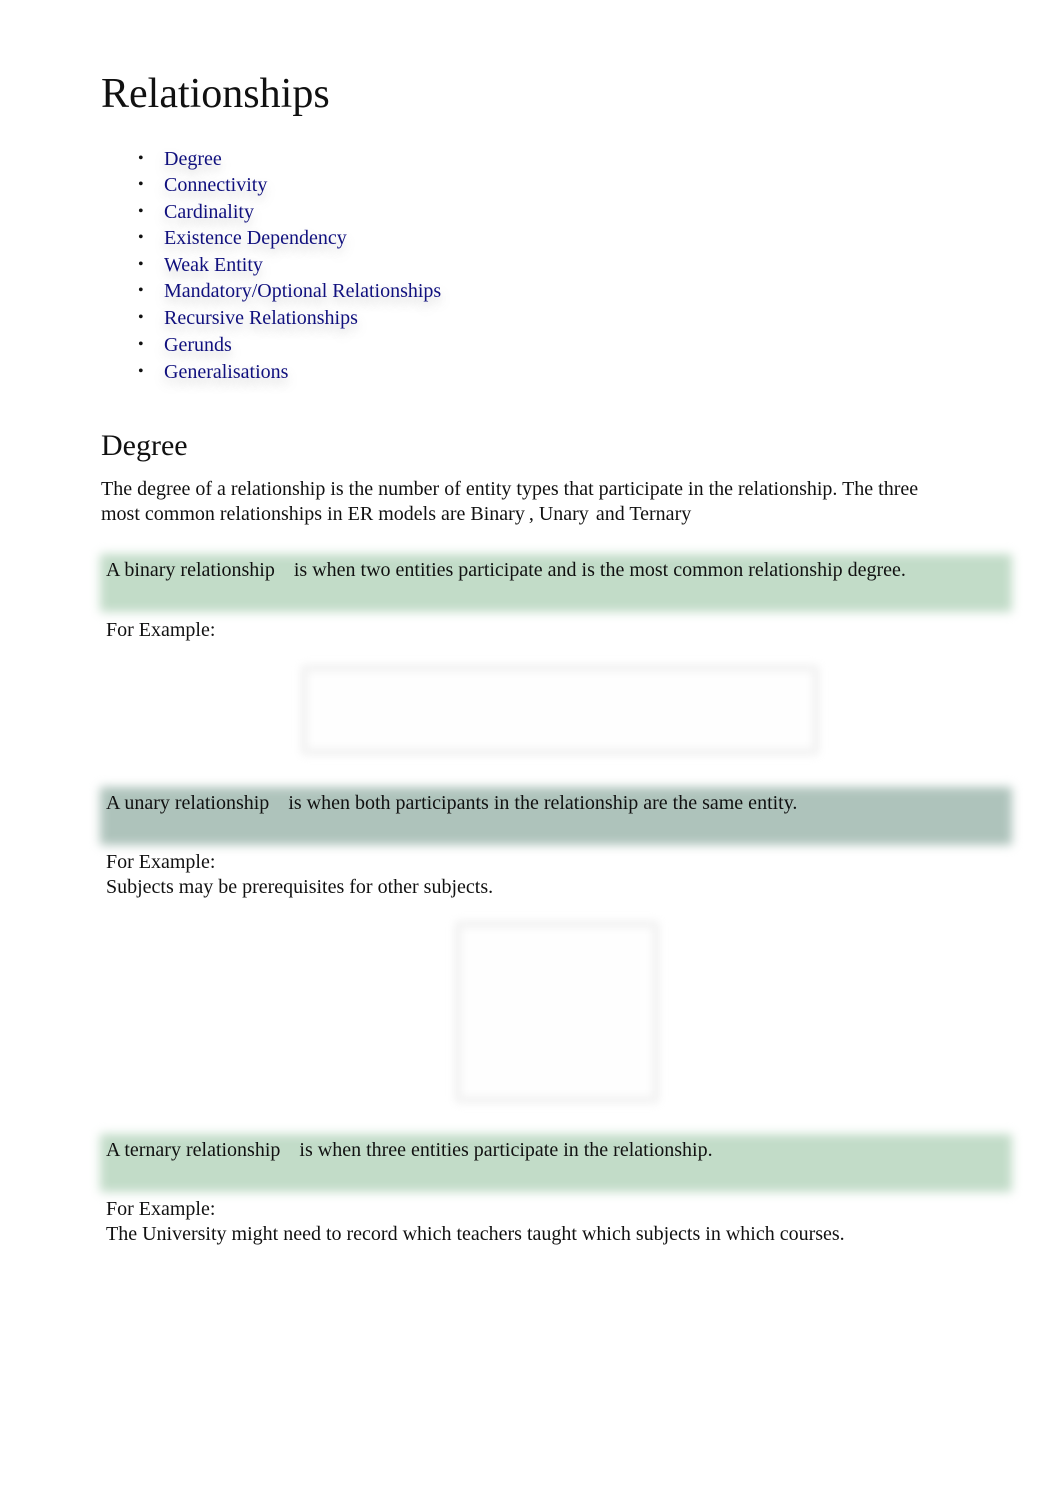 This screenshot has height=1506, width=1062. What do you see at coordinates (215, 94) in the screenshot?
I see `page-title: Relationships` at bounding box center [215, 94].